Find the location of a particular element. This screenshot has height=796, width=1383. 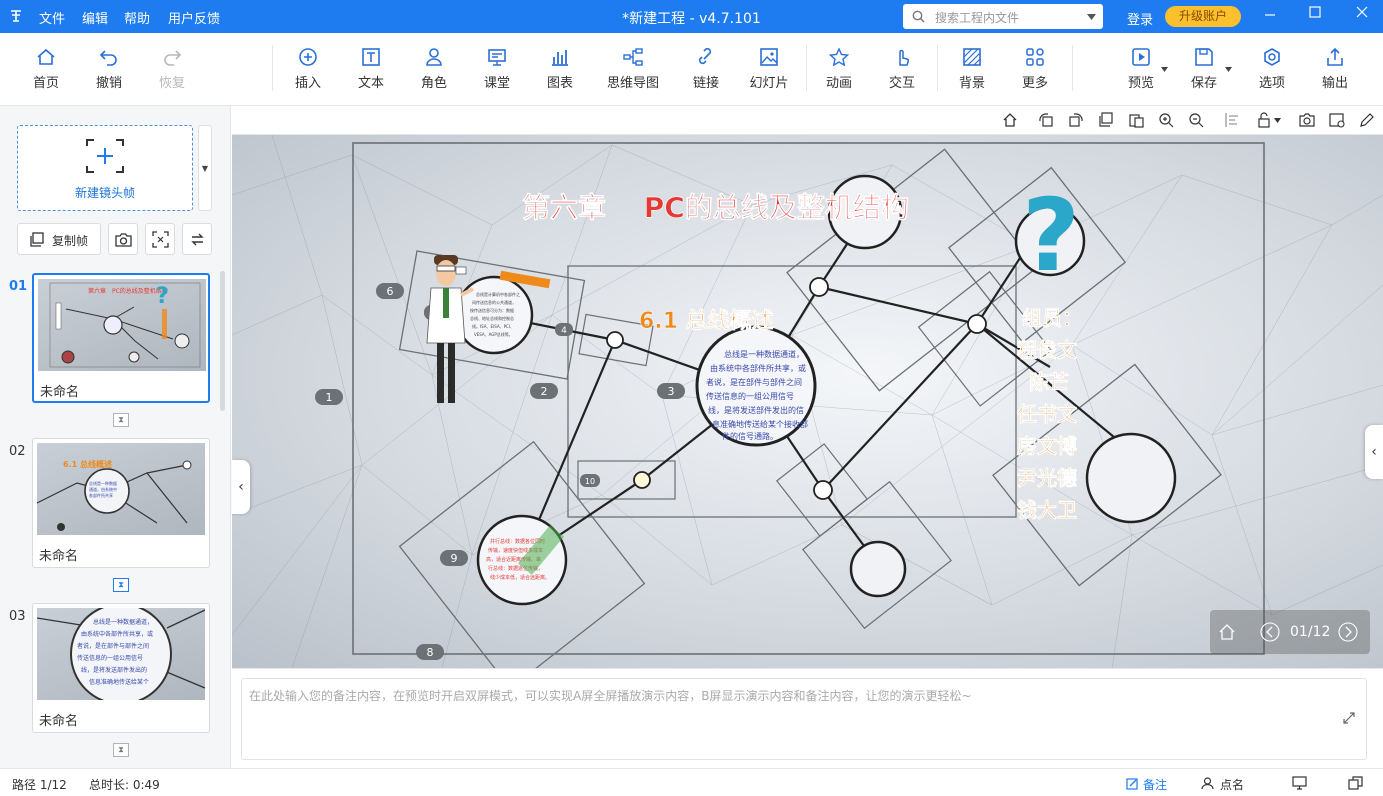

copy-frame-button: 复制帧 is located at coordinates (59, 239).